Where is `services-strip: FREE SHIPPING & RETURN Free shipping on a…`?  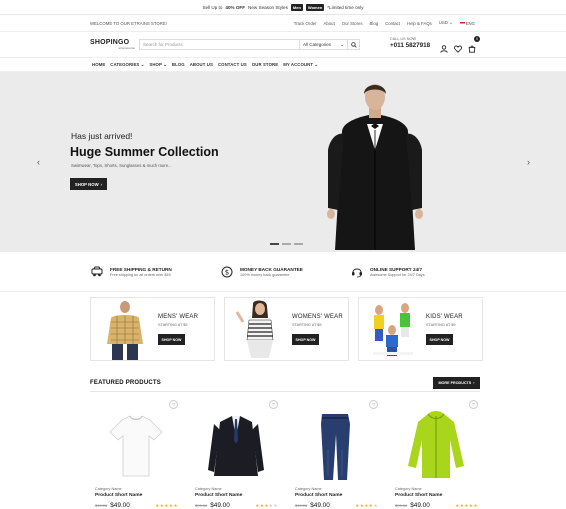
services-strip: FREE SHIPPING & RETURN Free shipping on a… is located at coordinates (285, 272).